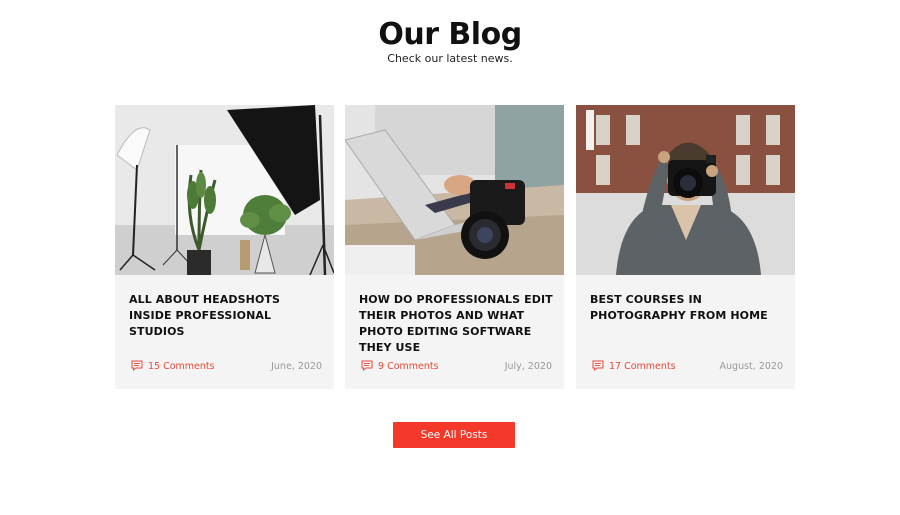 This screenshot has width=900, height=515. Describe the element at coordinates (687, 367) in the screenshot. I see `post-meta: 17 Comments August, 2020` at that location.